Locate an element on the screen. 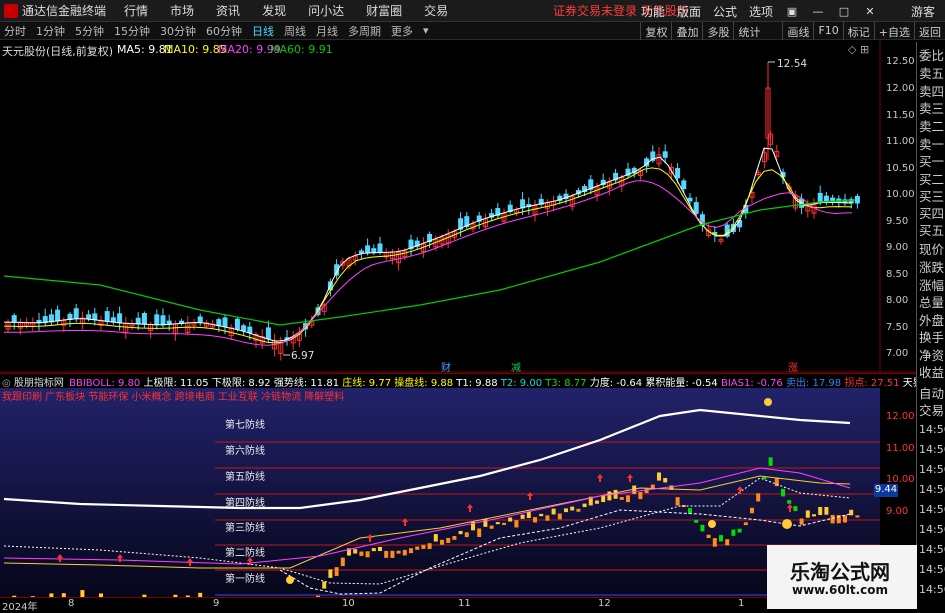 The width and height of the screenshot is (945, 613). menu-item-discover: 发现 is located at coordinates (274, 10).